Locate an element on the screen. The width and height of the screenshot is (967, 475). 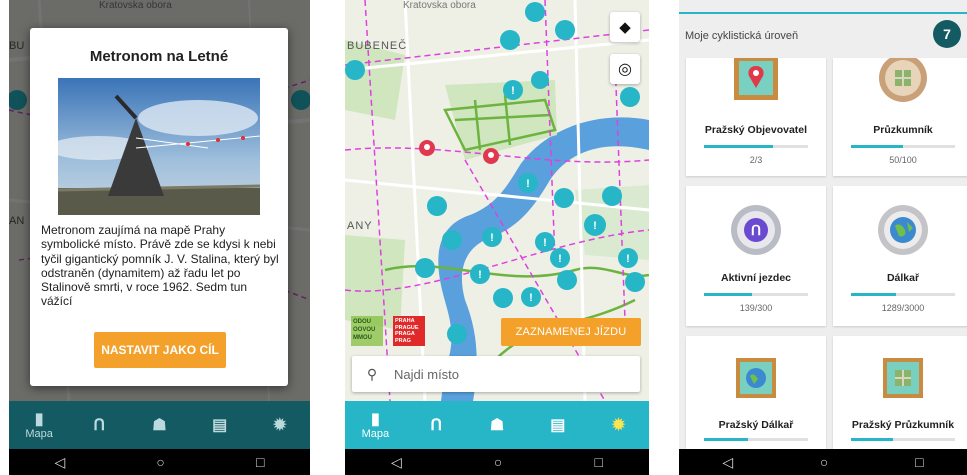
search-bar: ⚲ is located at coordinates (496, 374).